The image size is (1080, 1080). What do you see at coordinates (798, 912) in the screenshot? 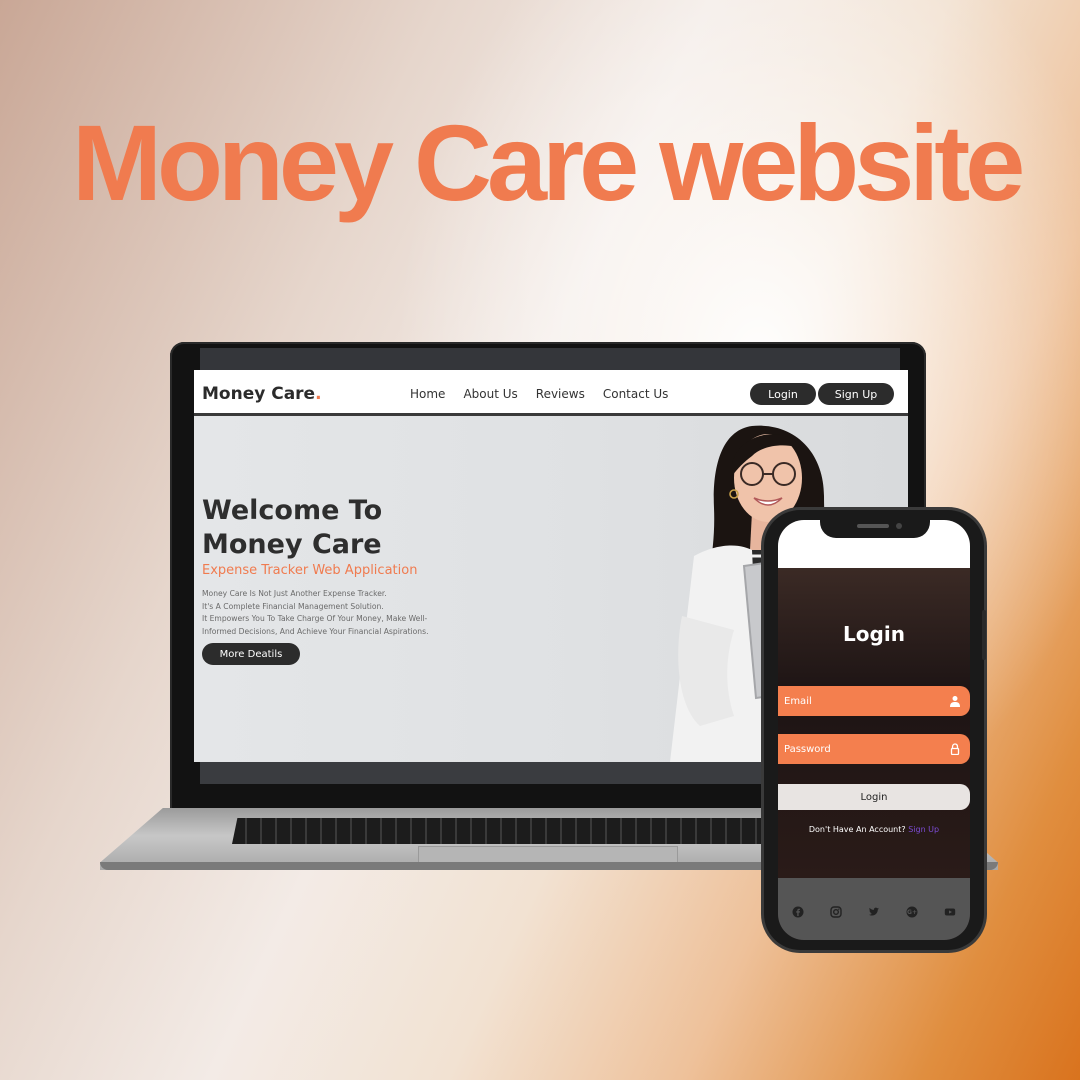
I see `facebook-icon` at bounding box center [798, 912].